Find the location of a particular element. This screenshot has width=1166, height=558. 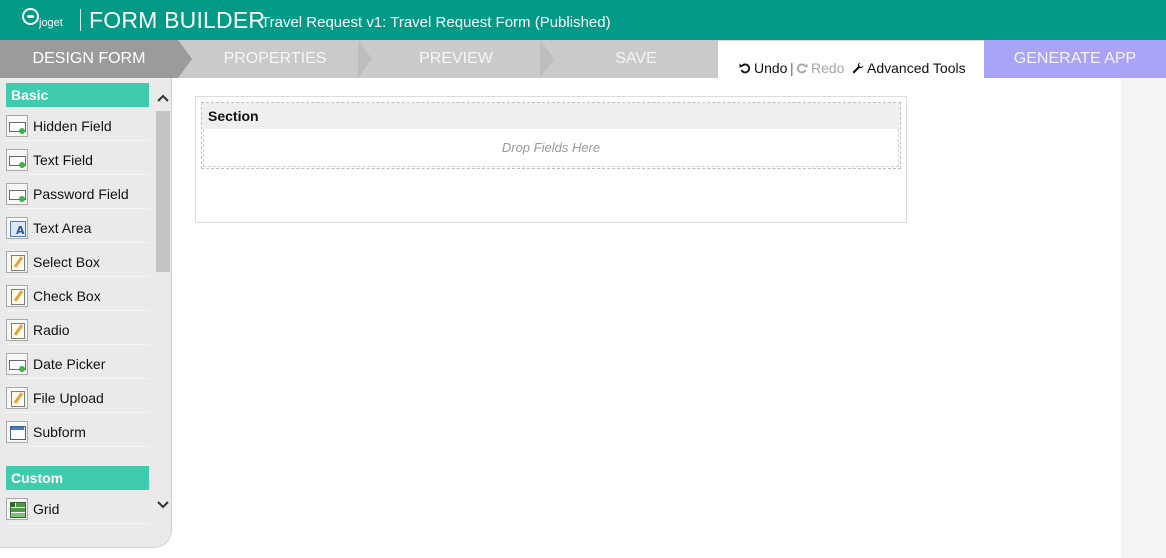

advanced-tools-label: Advanced Tools is located at coordinates (916, 68).